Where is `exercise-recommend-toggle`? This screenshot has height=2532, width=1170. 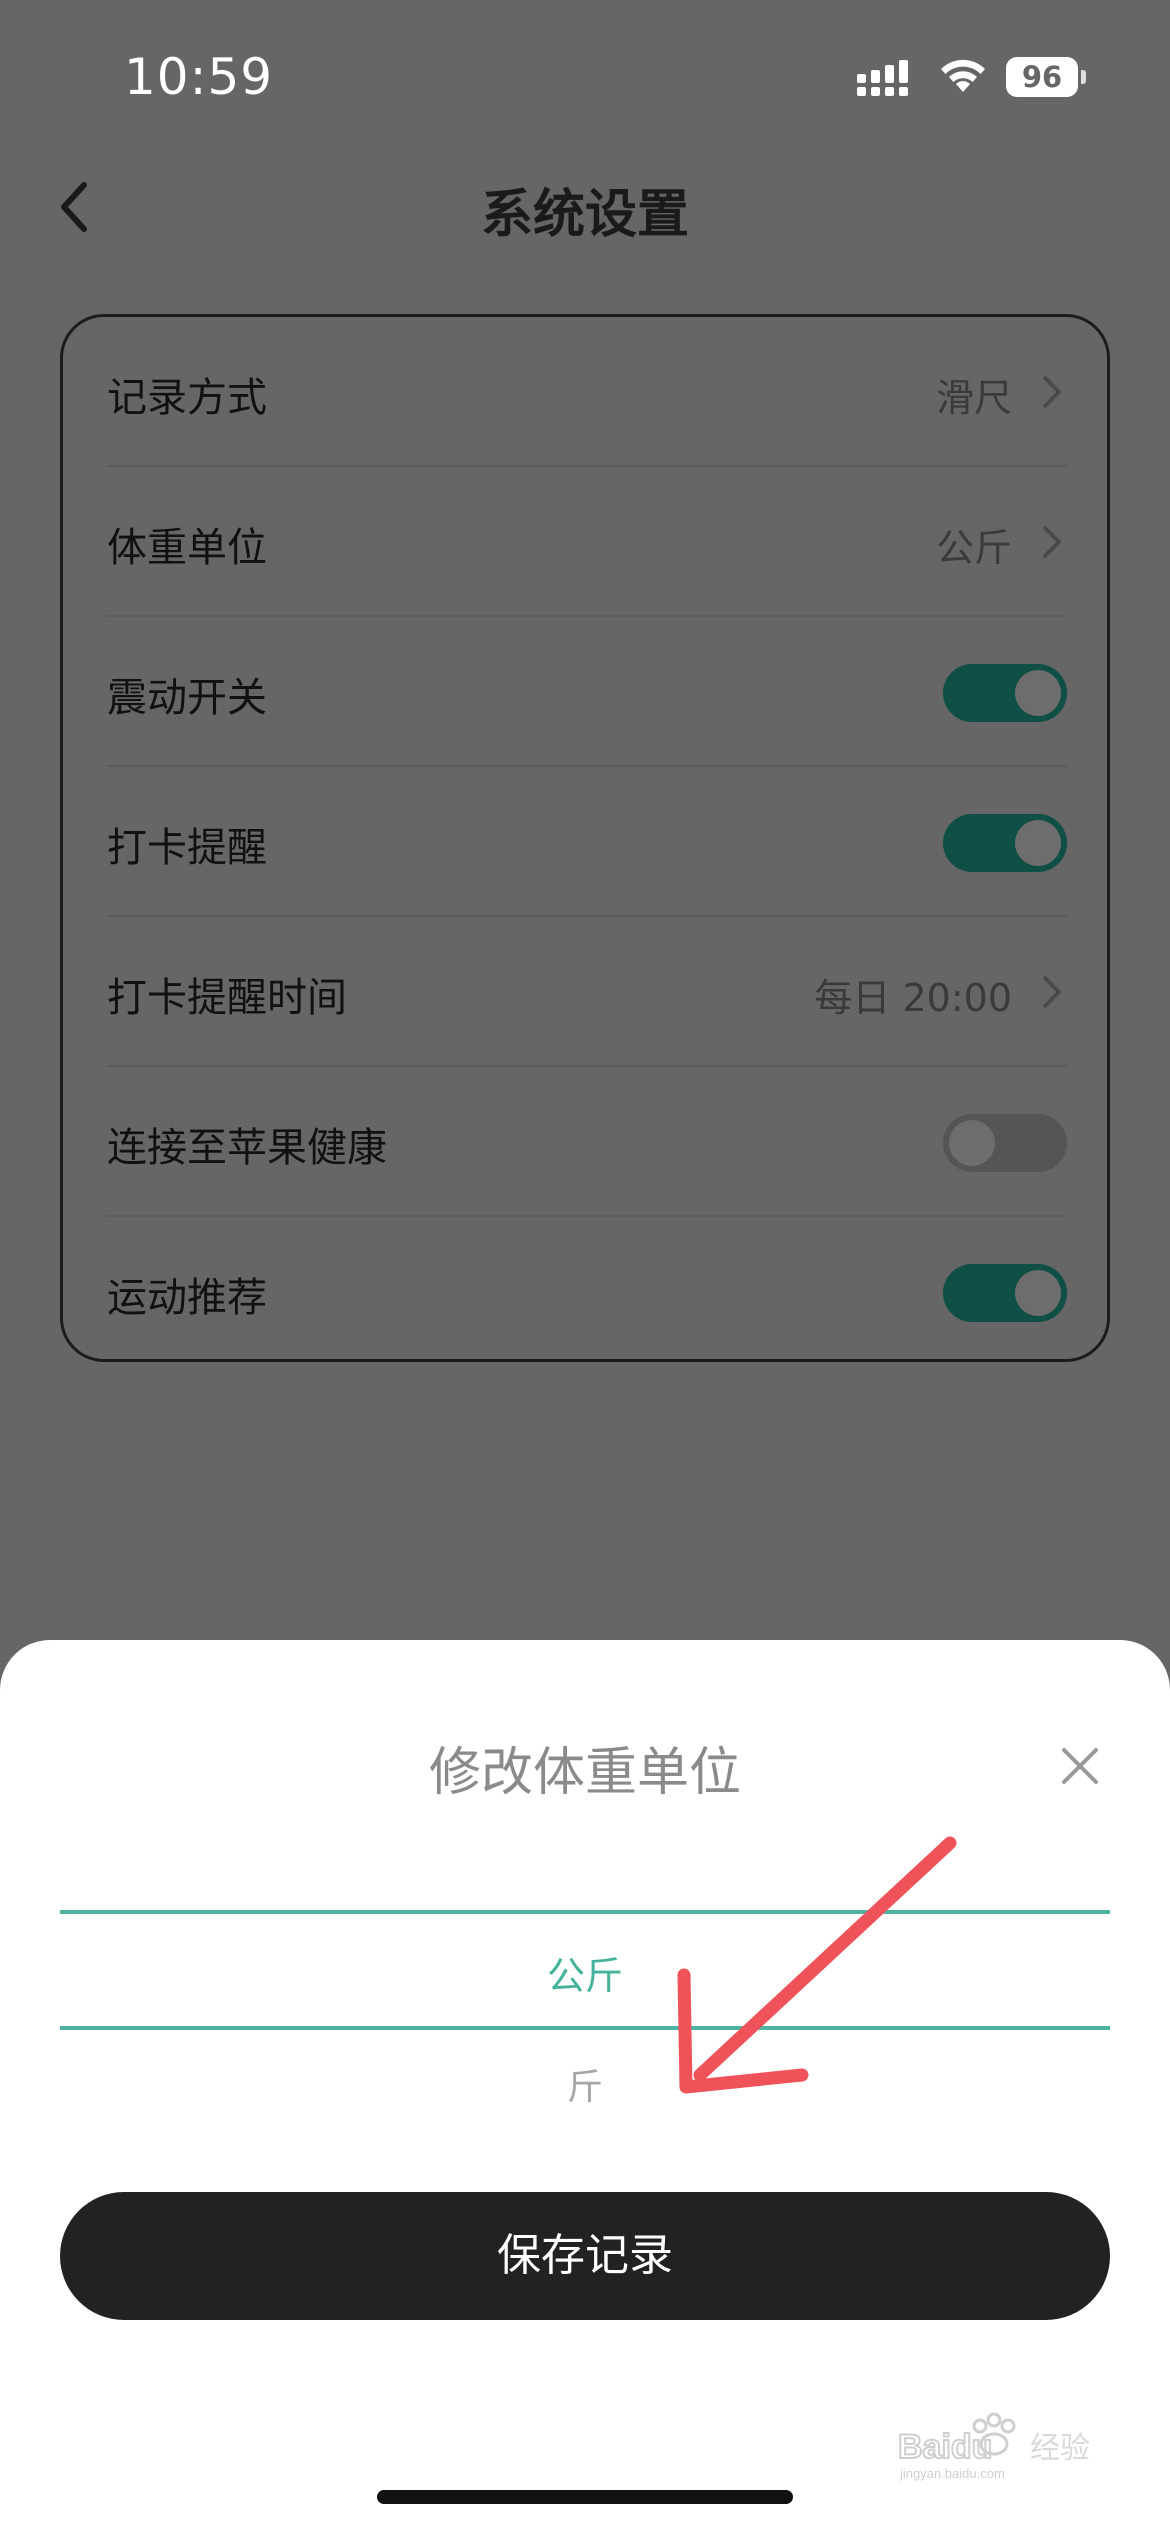 exercise-recommend-toggle is located at coordinates (1005, 1293).